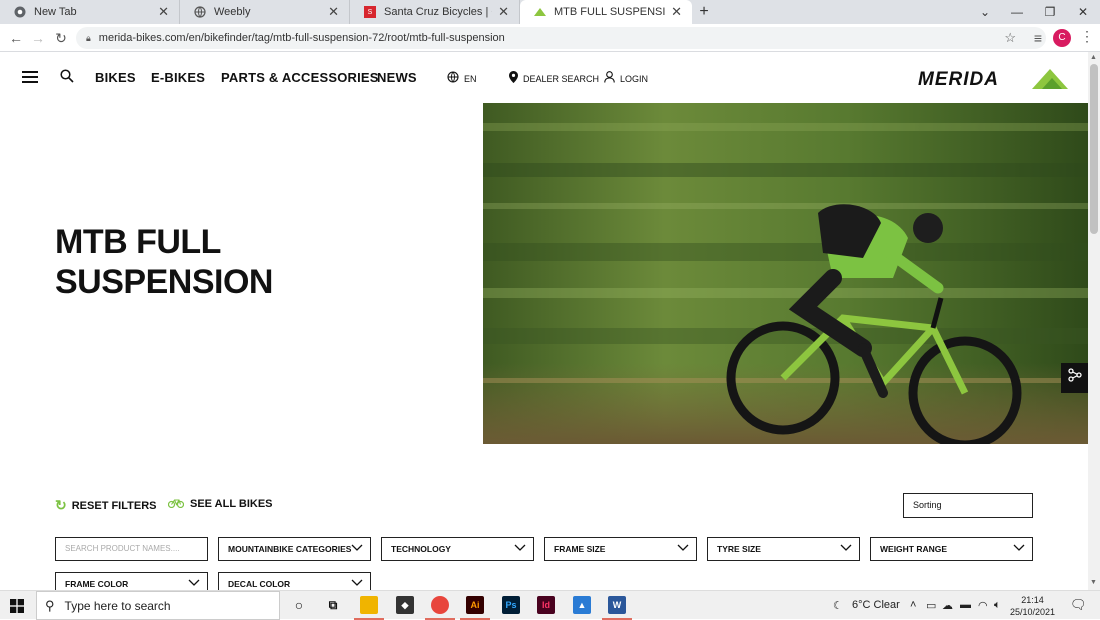 This screenshot has width=1100, height=620. Describe the element at coordinates (294, 581) in the screenshot. I see `filter-decal-color: DECAL COLOR` at that location.